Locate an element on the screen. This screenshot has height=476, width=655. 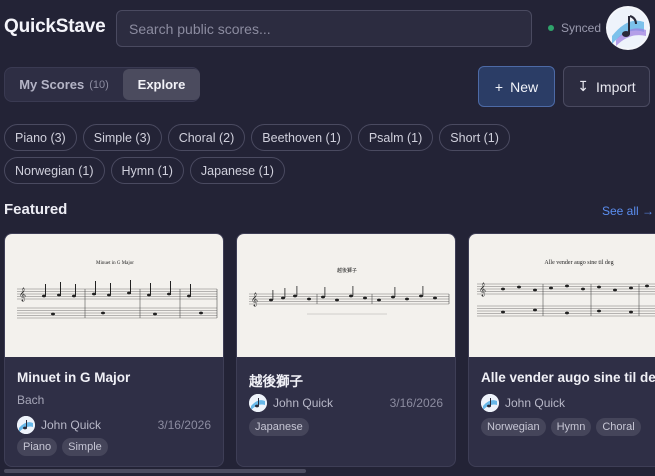
tab-my-scores-label: My Scores is located at coordinates (52, 84).